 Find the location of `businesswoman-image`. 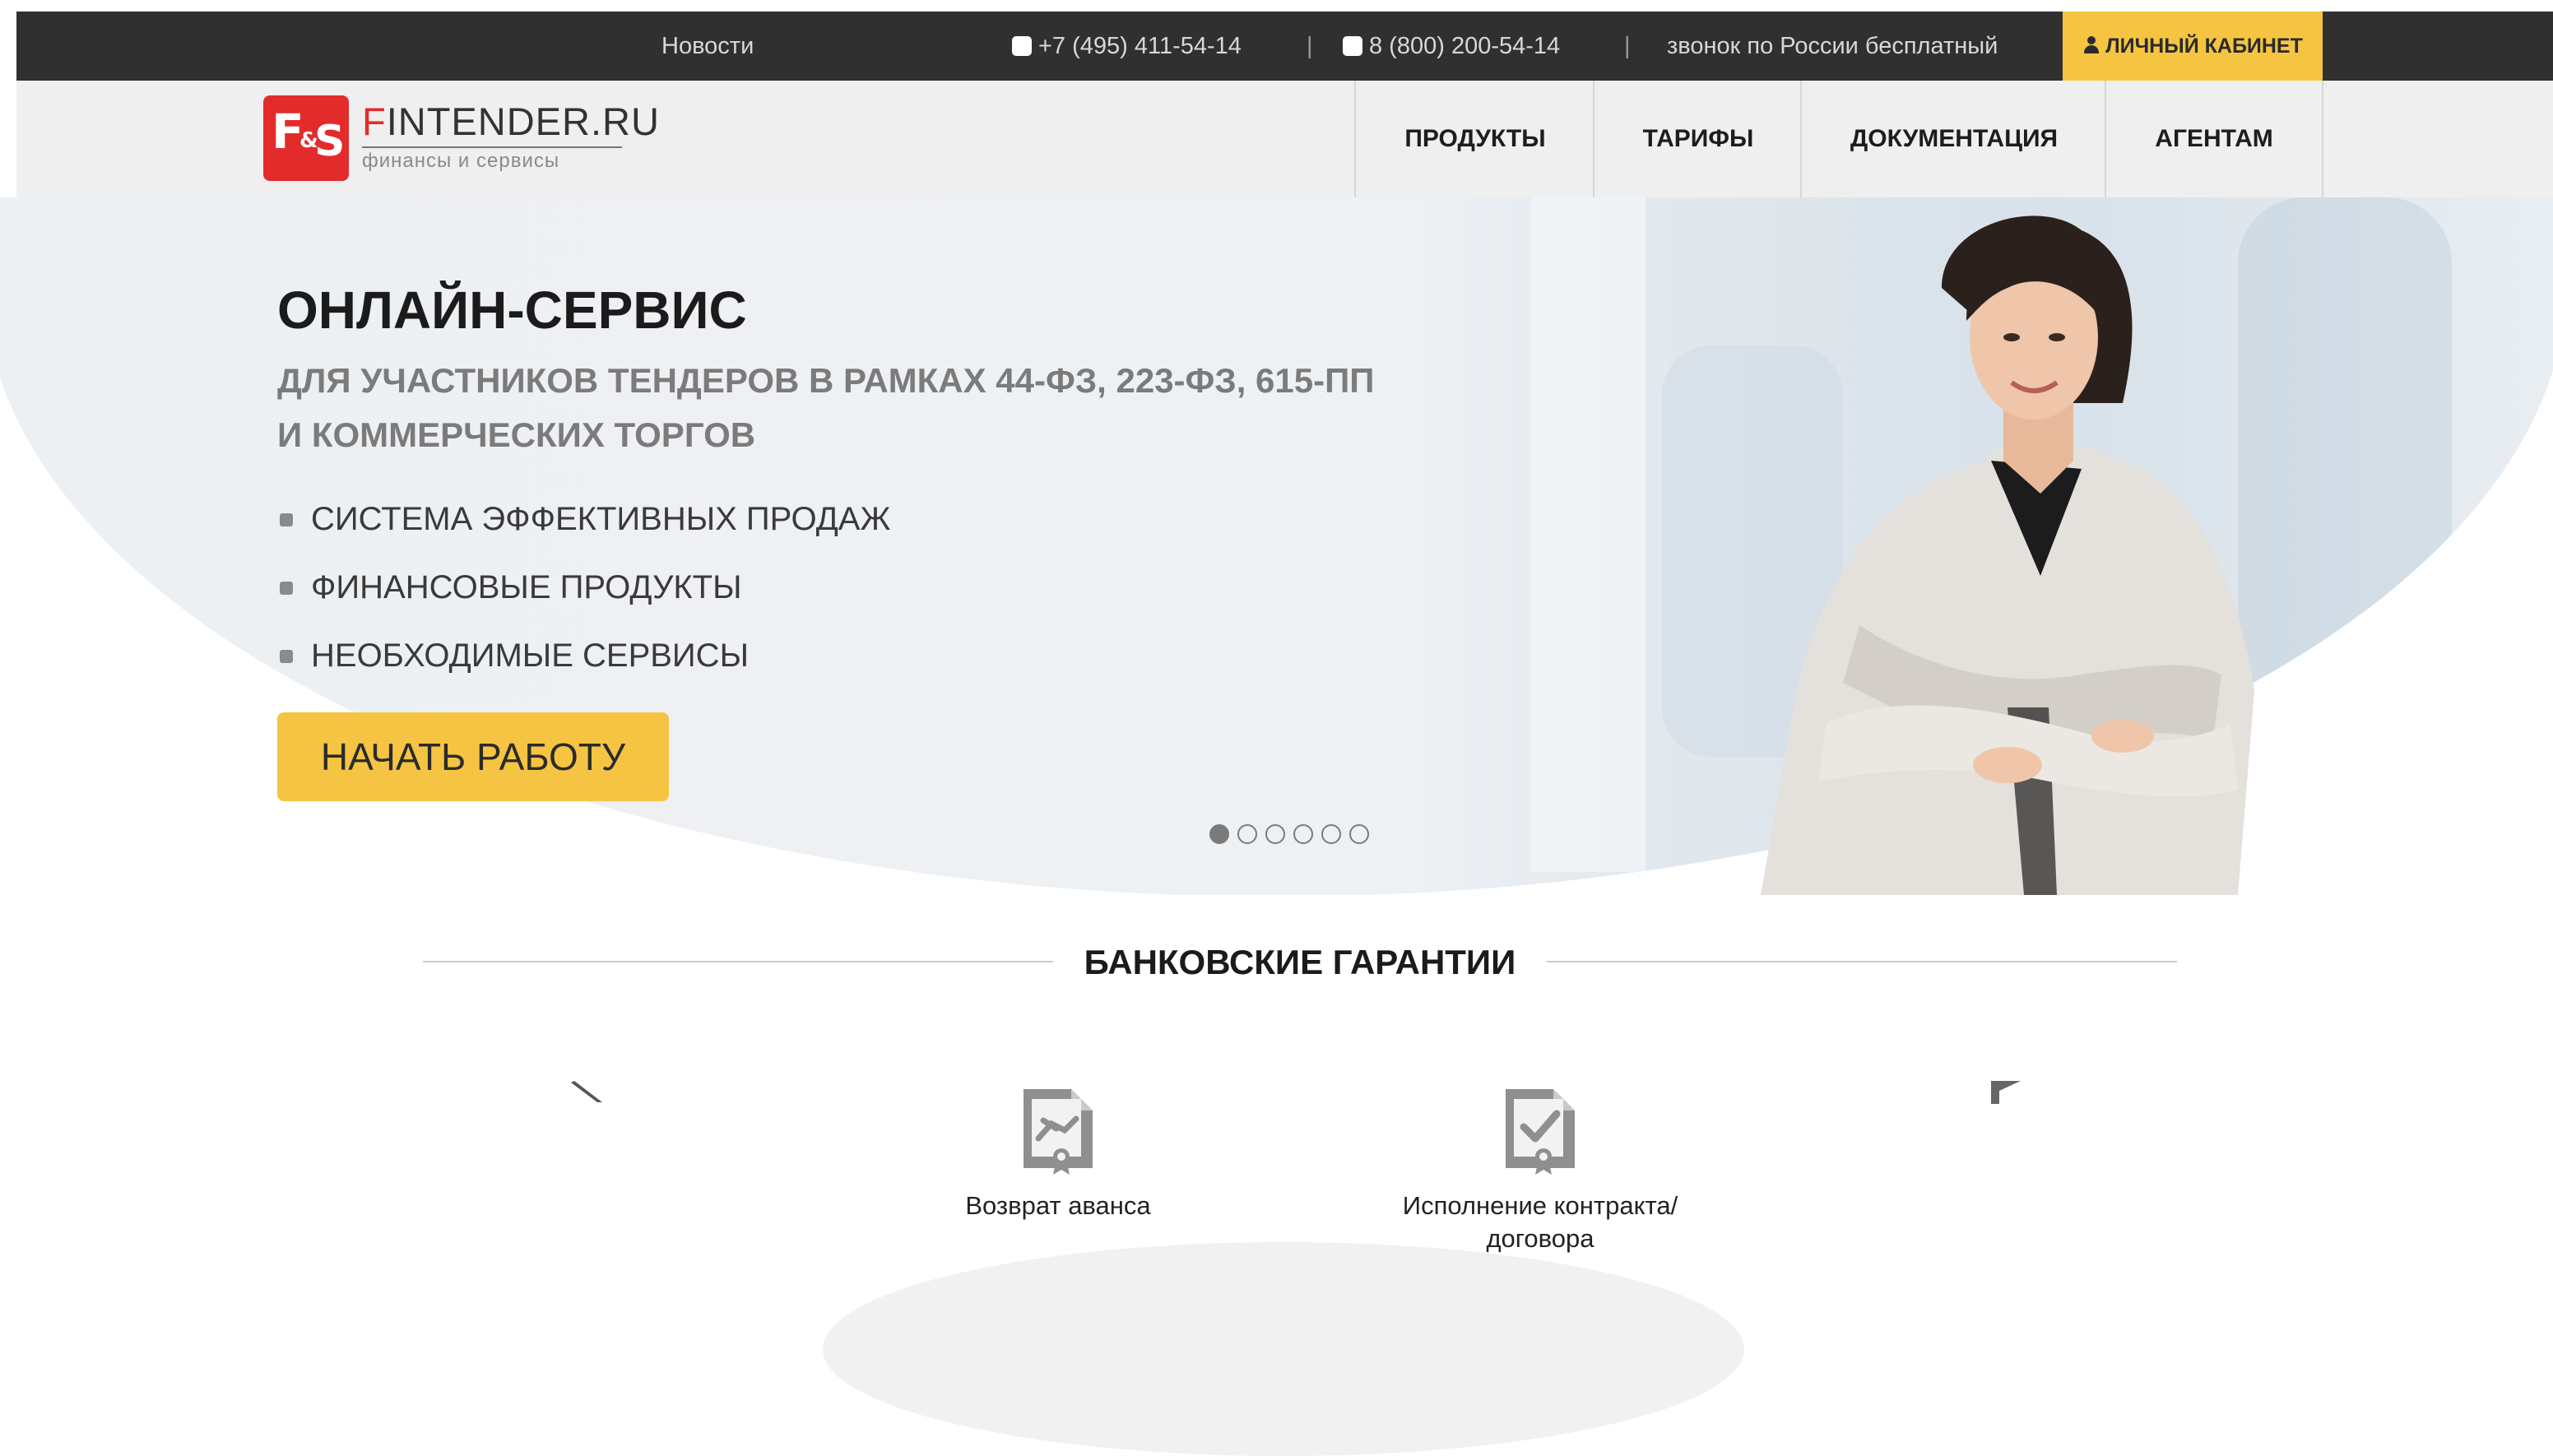

businesswoman-image is located at coordinates (2007, 555).